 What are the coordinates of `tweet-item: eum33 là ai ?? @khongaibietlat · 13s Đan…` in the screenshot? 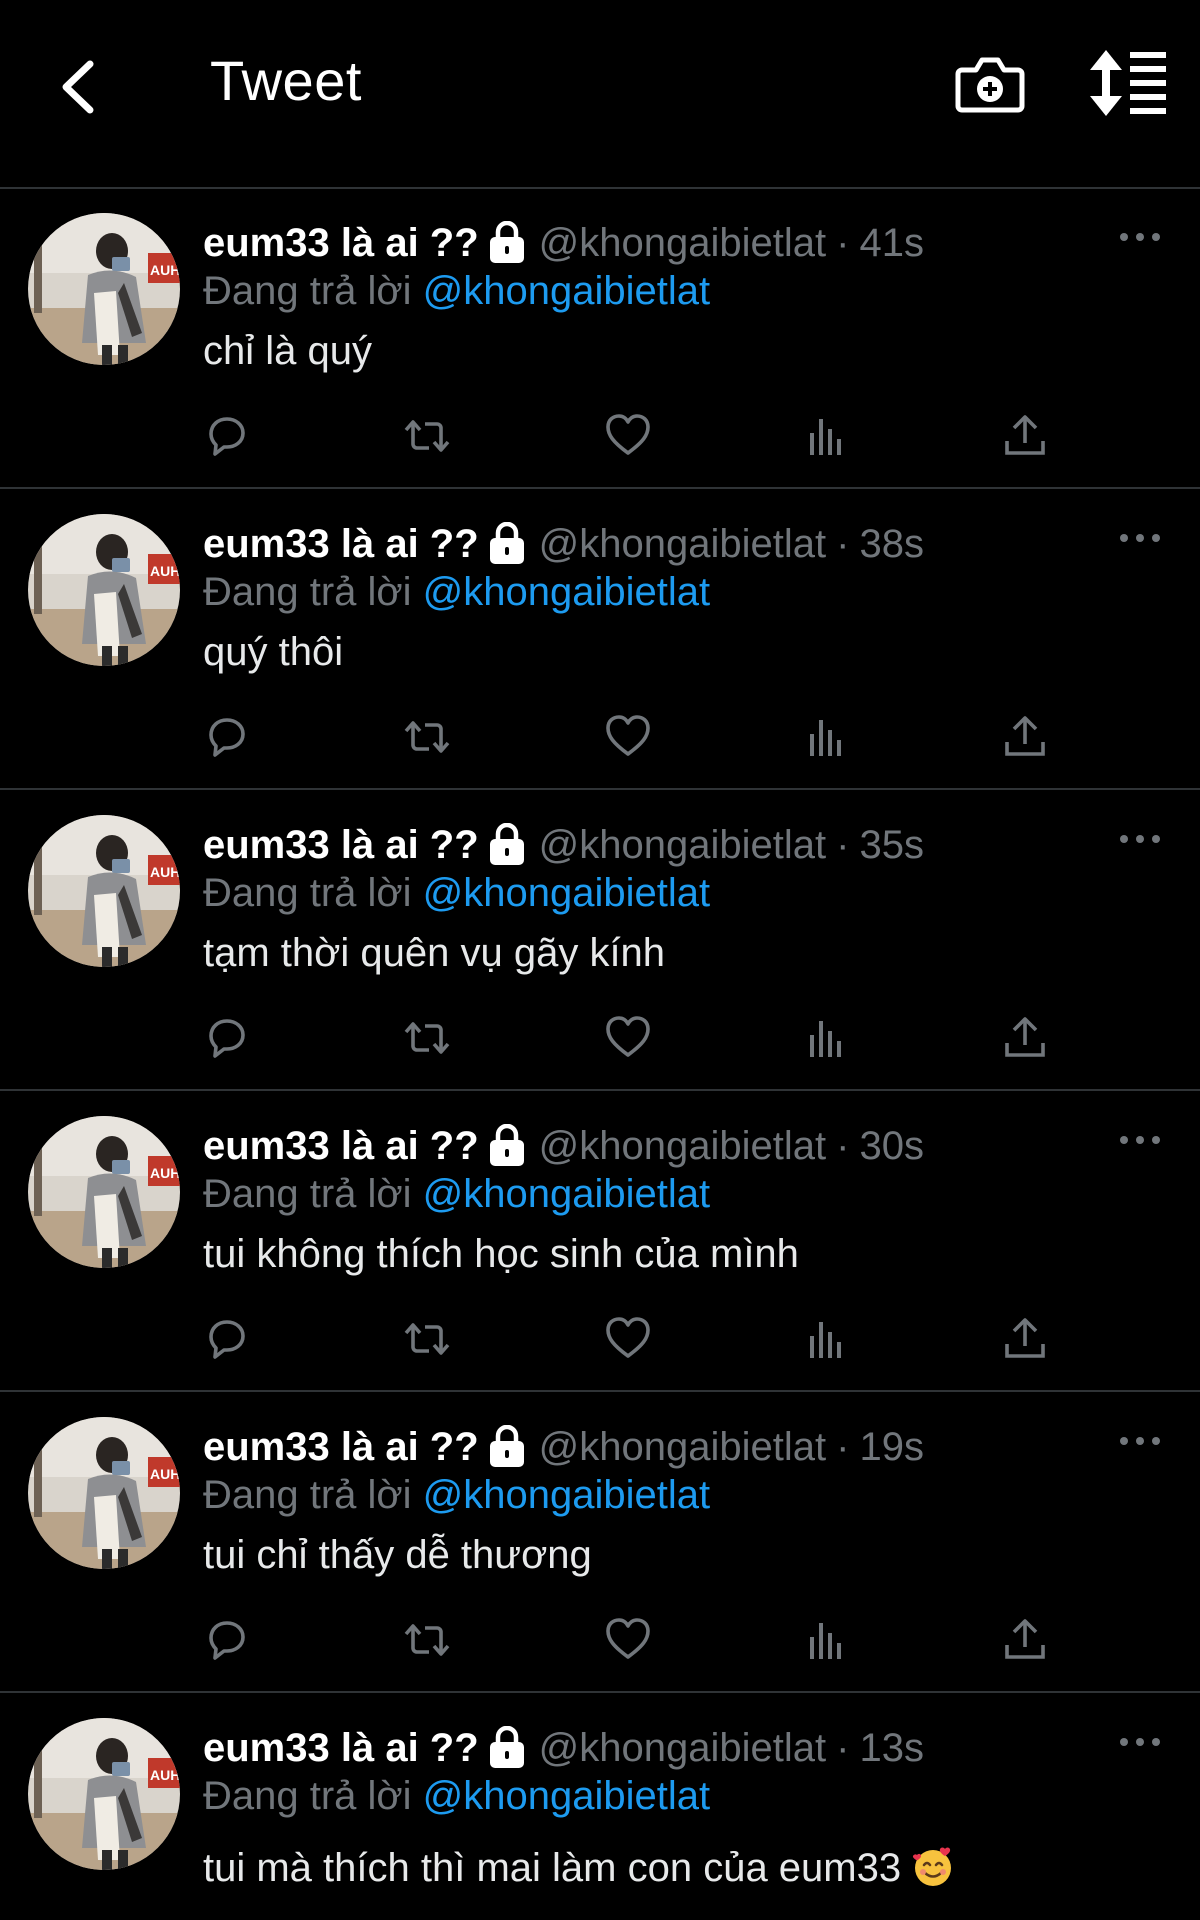 It's located at (600, 1807).